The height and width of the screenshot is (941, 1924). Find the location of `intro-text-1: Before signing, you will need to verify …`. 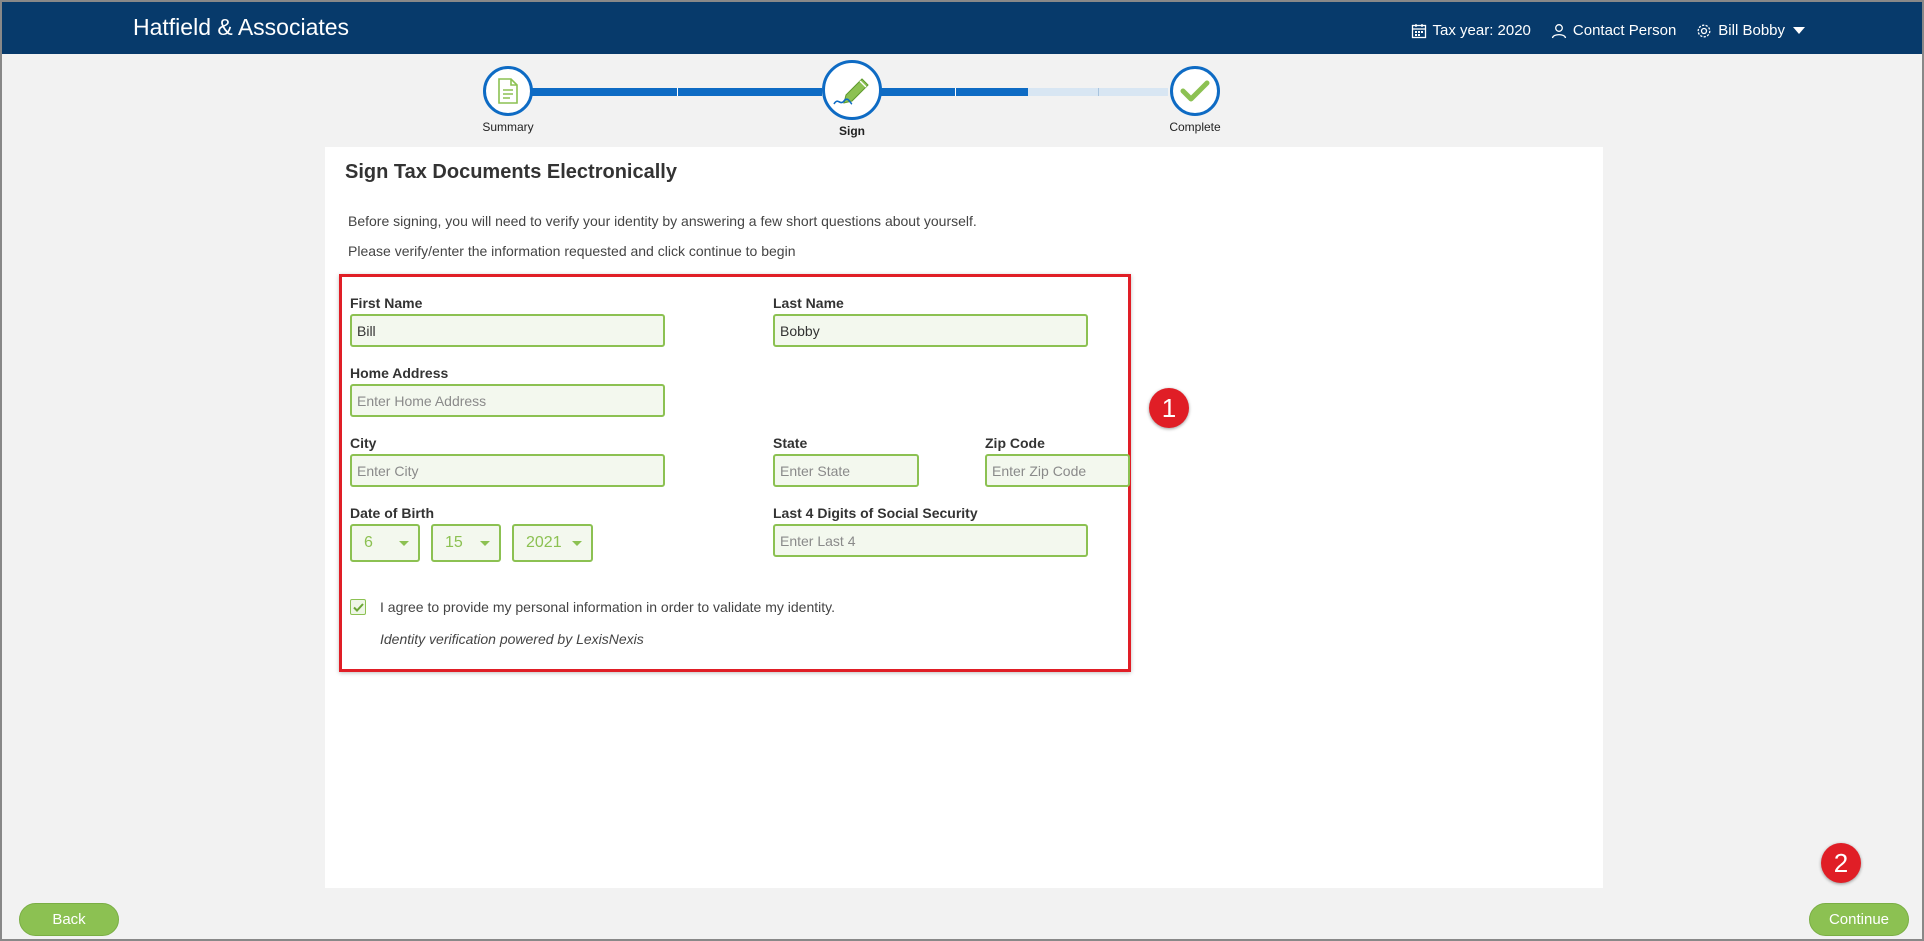

intro-text-1: Before signing, you will need to verify … is located at coordinates (662, 221).